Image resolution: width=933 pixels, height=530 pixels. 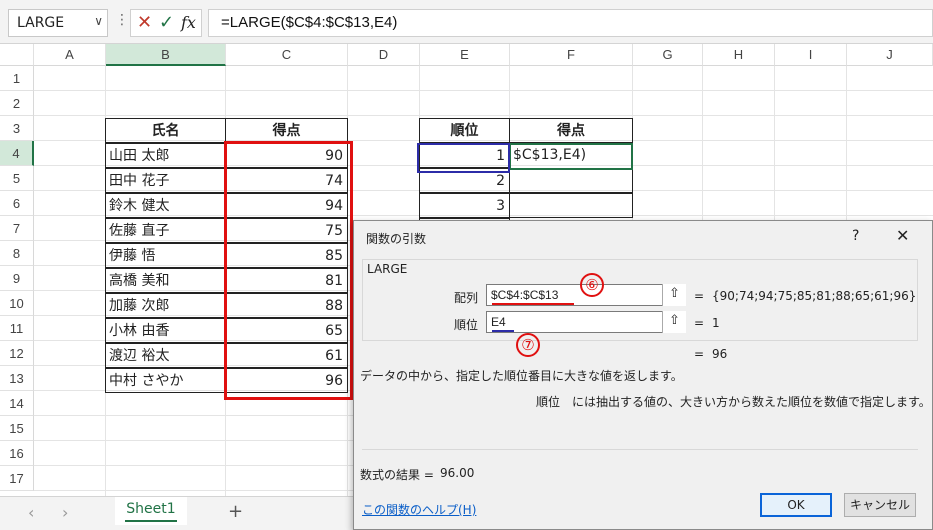 I want to click on column-header-a: A, so click(x=70, y=55).